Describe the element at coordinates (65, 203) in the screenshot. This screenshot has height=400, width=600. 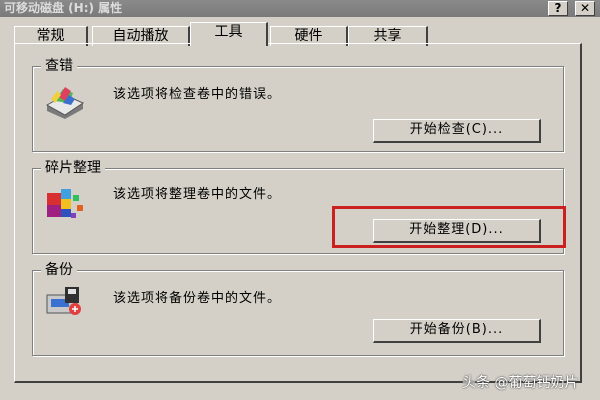
I see `defrag-icon` at that location.